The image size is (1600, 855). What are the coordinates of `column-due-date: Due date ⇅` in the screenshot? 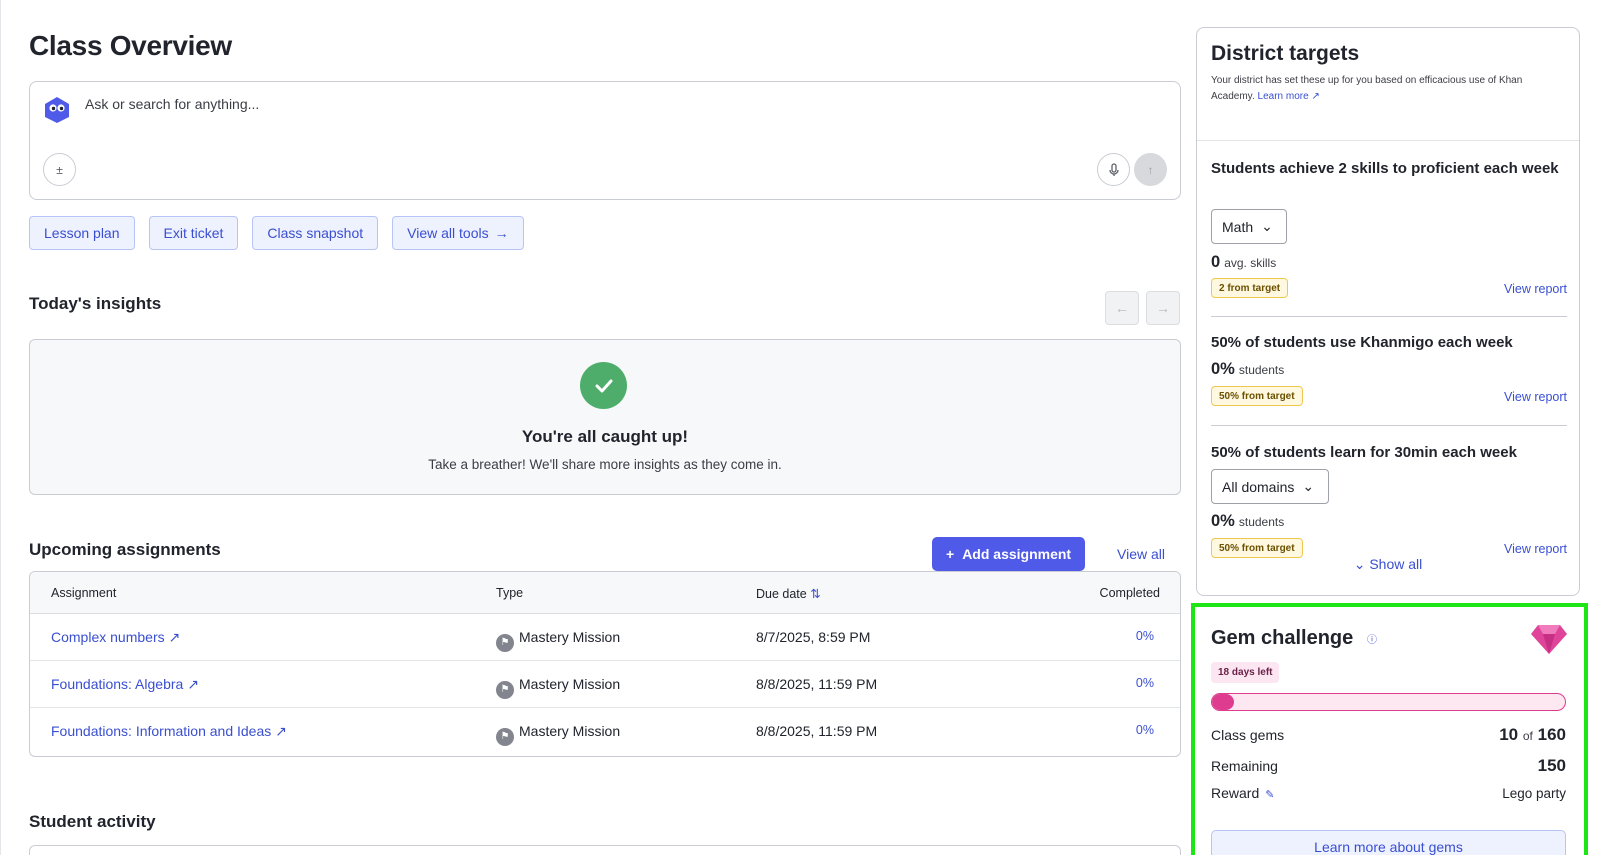 It's located at (788, 593).